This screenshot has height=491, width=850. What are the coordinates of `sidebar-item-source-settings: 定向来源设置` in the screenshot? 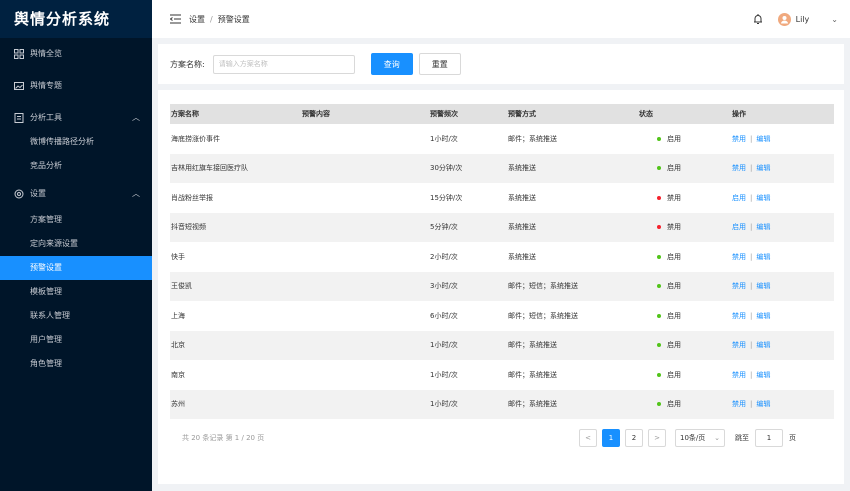 It's located at (76, 244).